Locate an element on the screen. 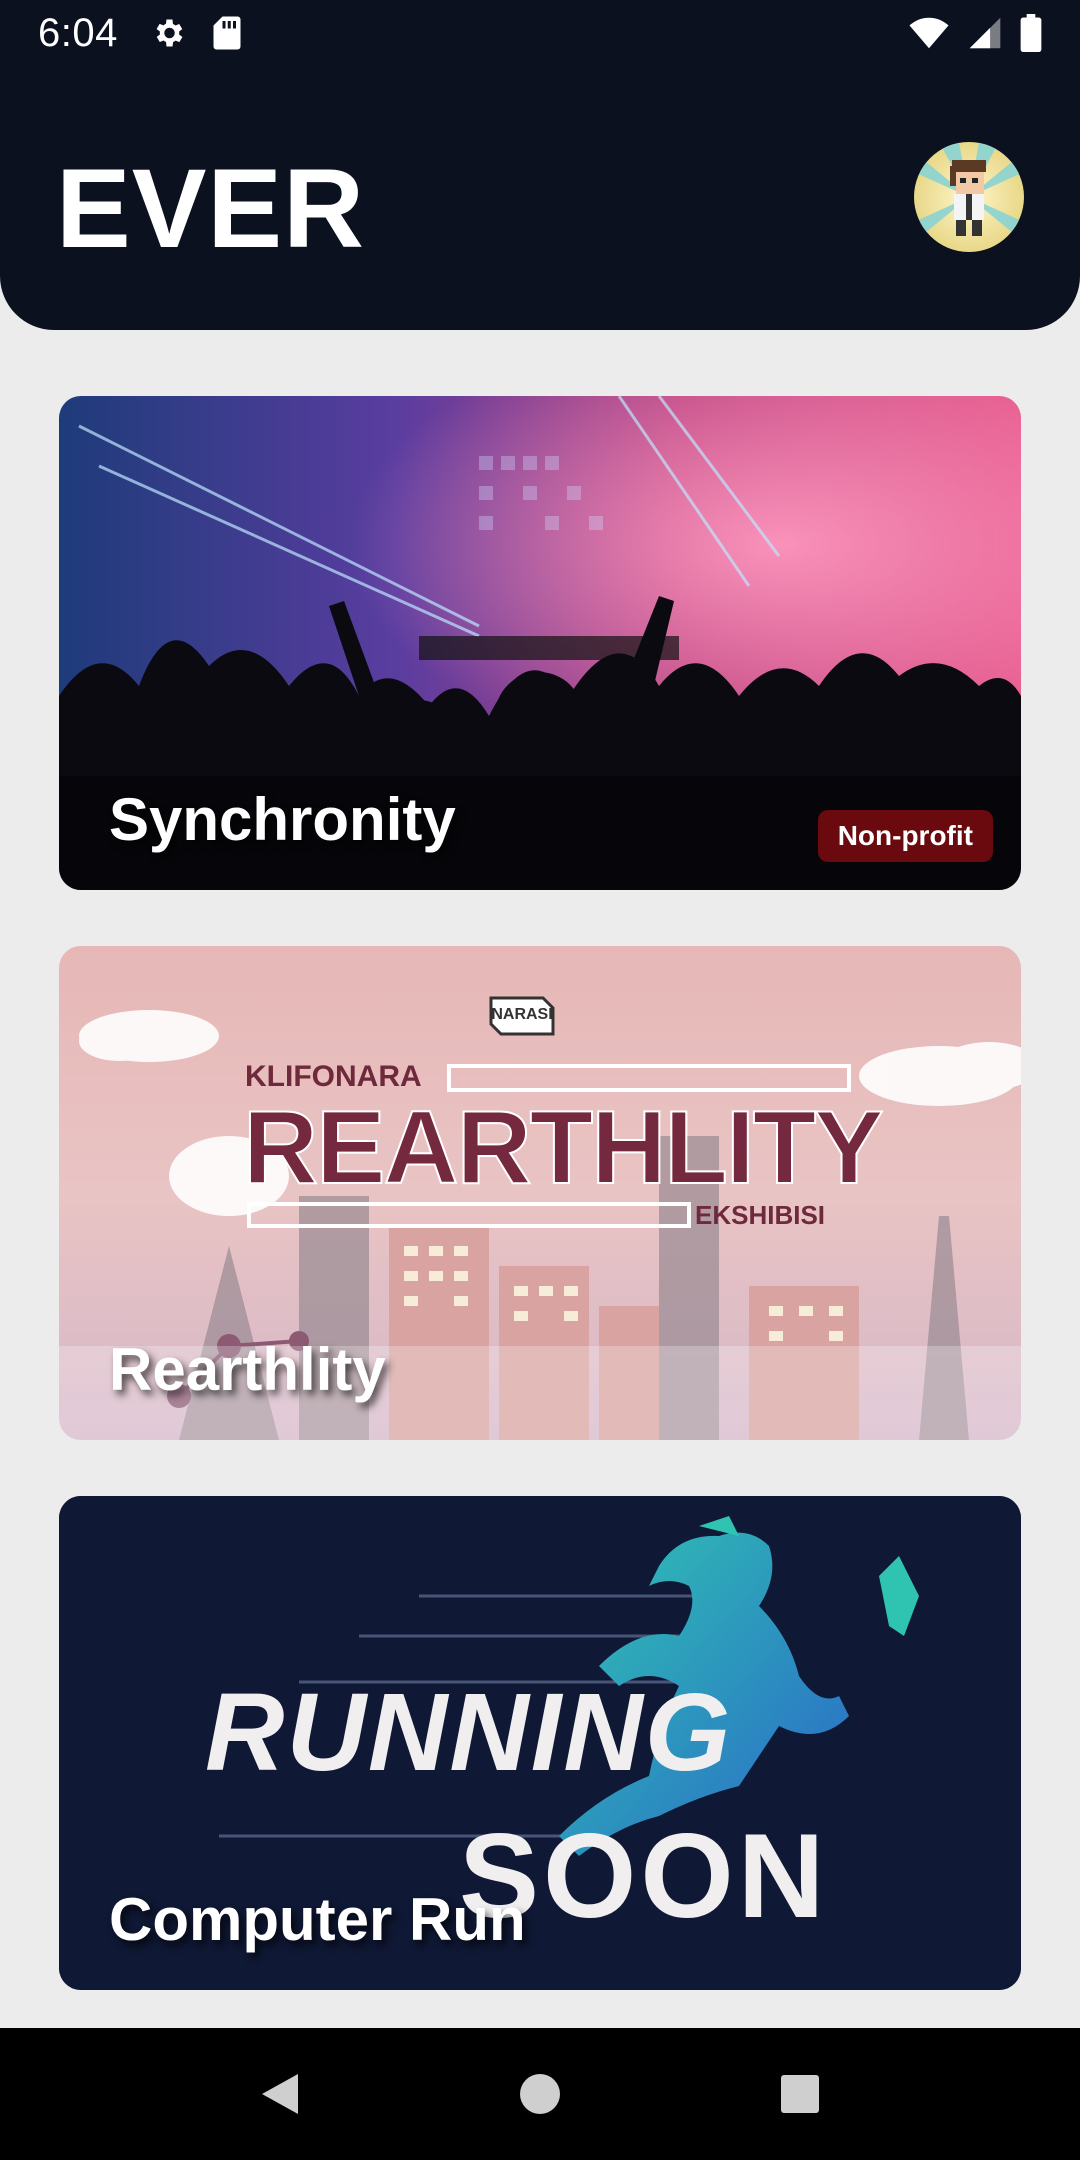 The width and height of the screenshot is (1080, 2160). poster-brand: NARASI is located at coordinates (522, 1014).